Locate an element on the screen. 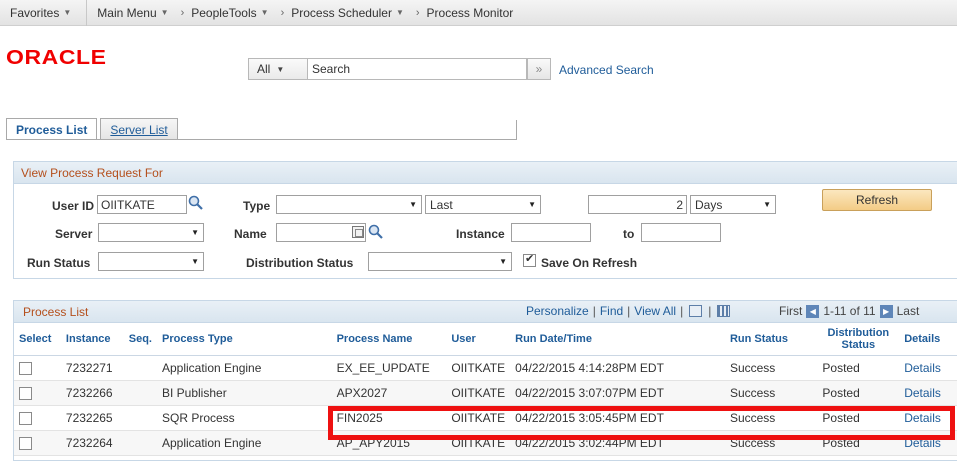 The width and height of the screenshot is (957, 461). main-menu-label: Main Menu is located at coordinates (127, 12).